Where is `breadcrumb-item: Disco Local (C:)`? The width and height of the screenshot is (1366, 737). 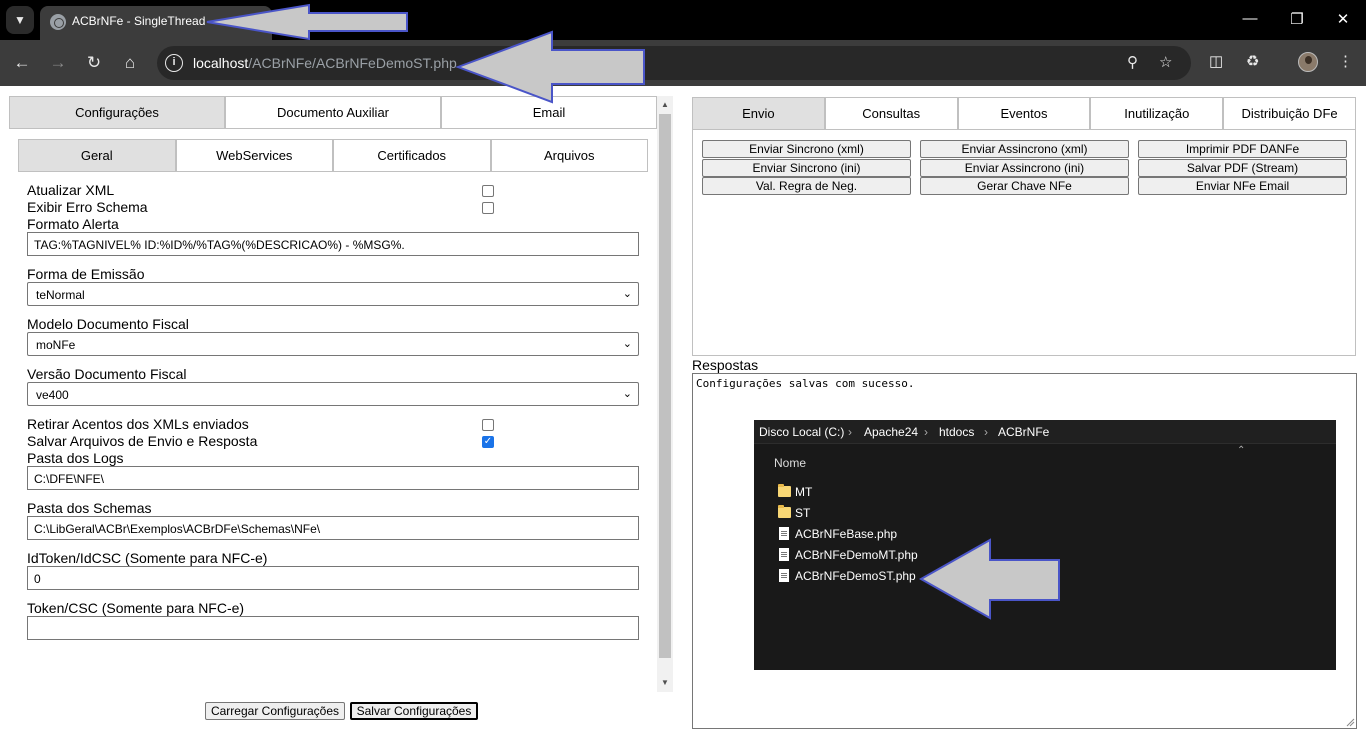 breadcrumb-item: Disco Local (C:) is located at coordinates (802, 432).